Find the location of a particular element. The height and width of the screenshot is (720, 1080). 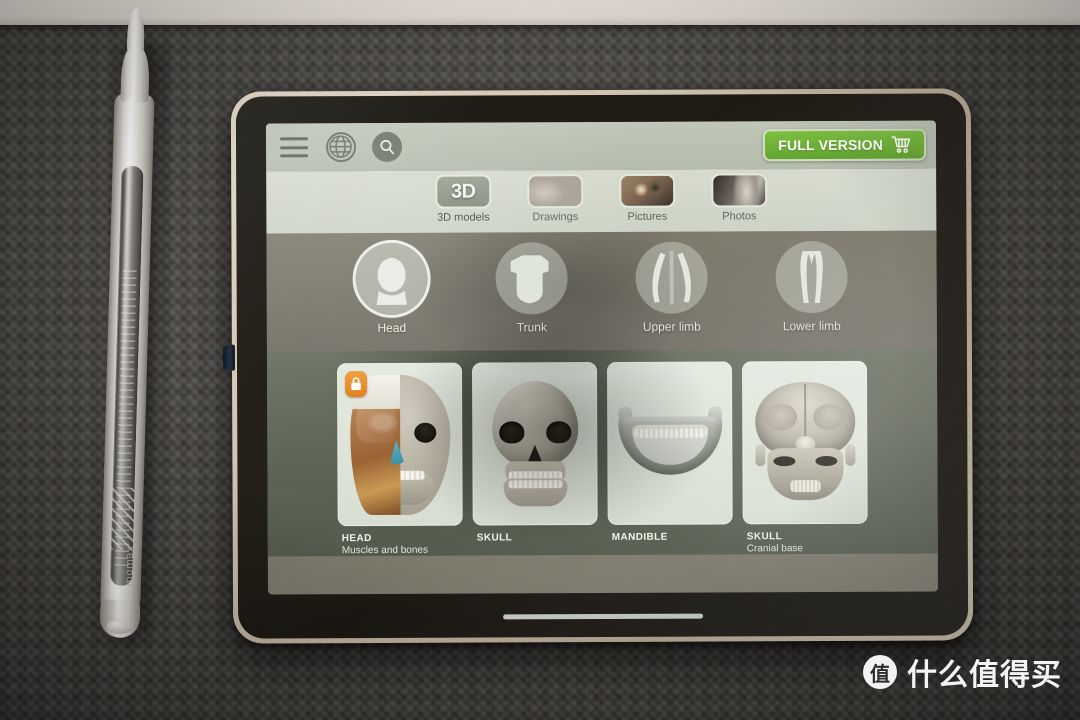

watermark-badge: 值 is located at coordinates (880, 672).